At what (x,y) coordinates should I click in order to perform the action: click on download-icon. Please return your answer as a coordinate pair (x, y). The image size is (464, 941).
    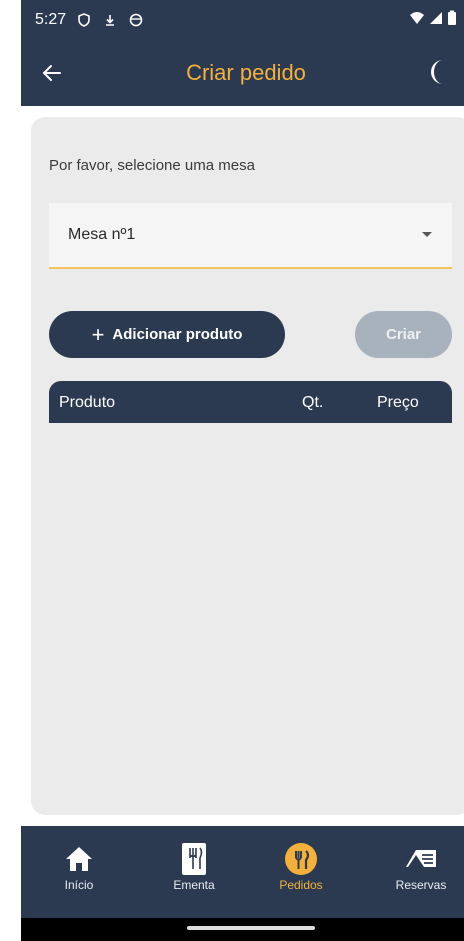
    Looking at the image, I should click on (110, 20).